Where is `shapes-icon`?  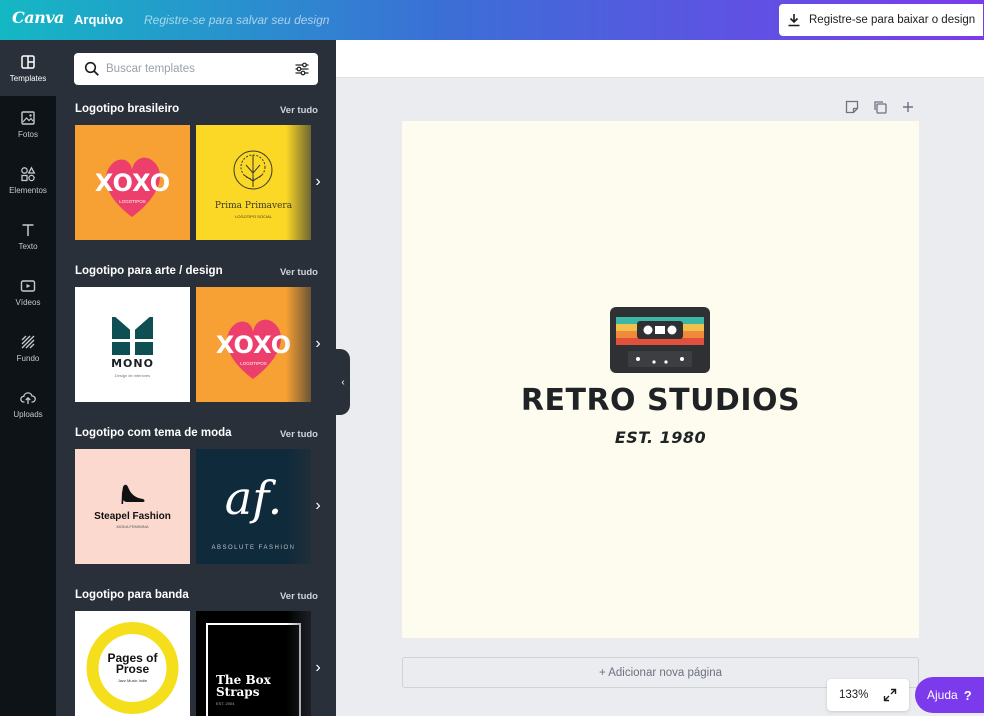
shapes-icon is located at coordinates (28, 173).